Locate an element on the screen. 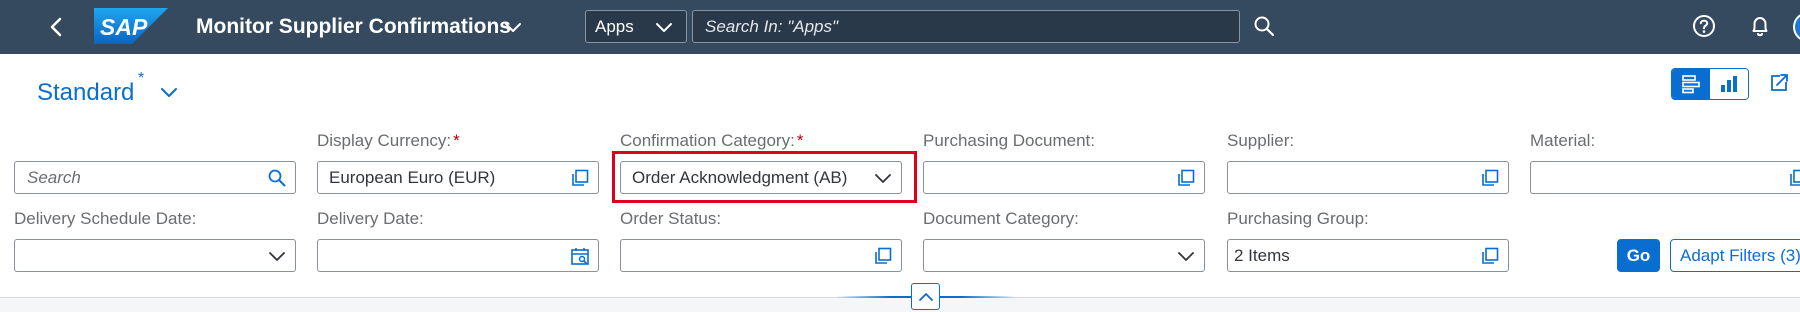  view-toggle is located at coordinates (1710, 84).